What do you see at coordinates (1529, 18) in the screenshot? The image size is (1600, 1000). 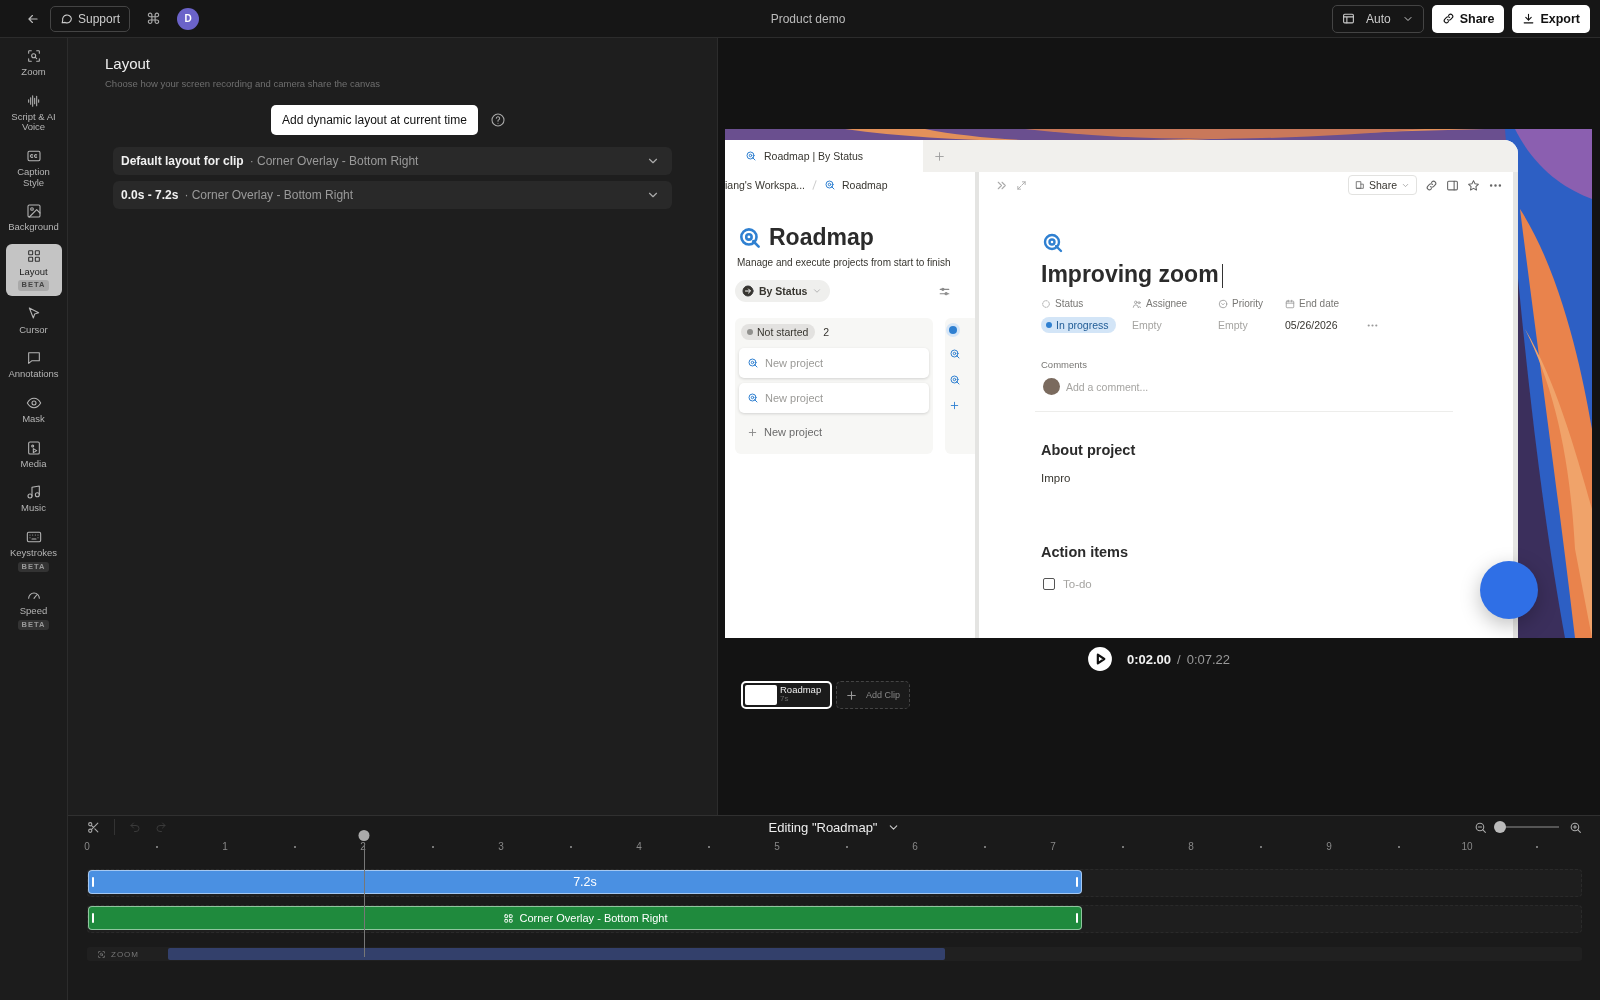 I see `download-icon` at bounding box center [1529, 18].